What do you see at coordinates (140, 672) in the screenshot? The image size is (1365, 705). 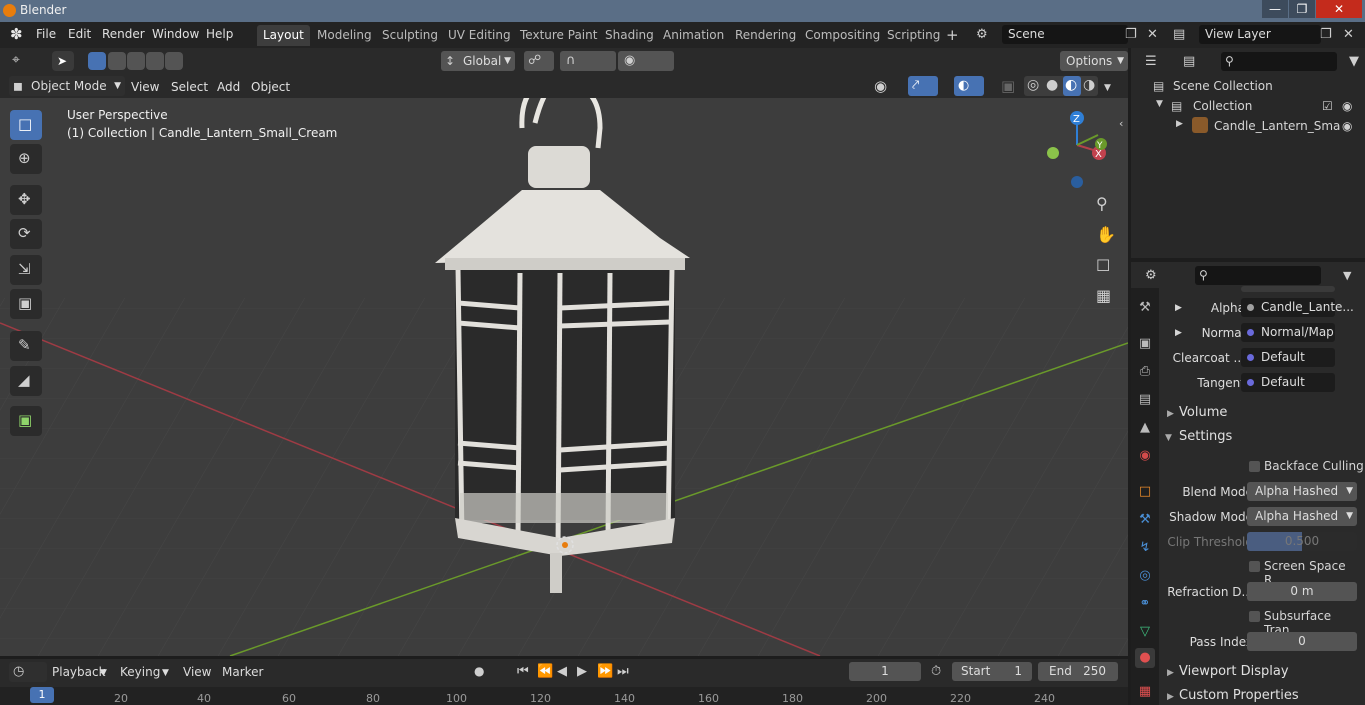 I see `menu-keying: Keying` at bounding box center [140, 672].